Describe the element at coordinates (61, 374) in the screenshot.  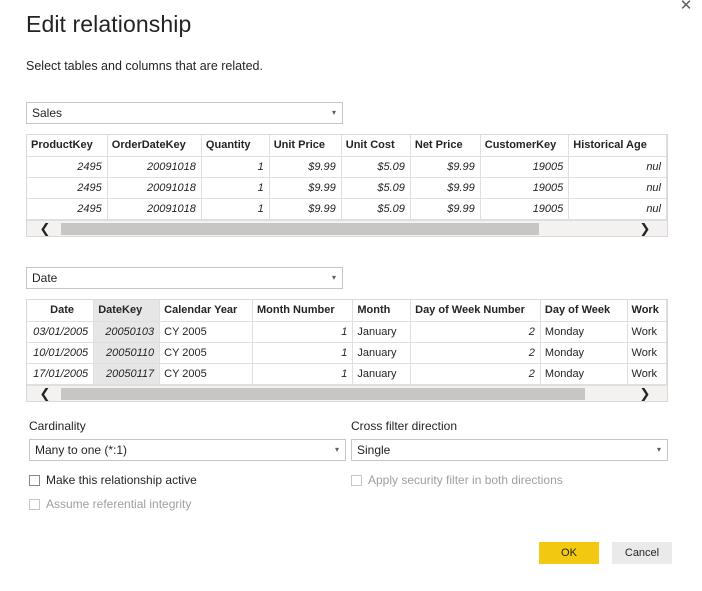
I see `table-cell: 17/01/2005` at that location.